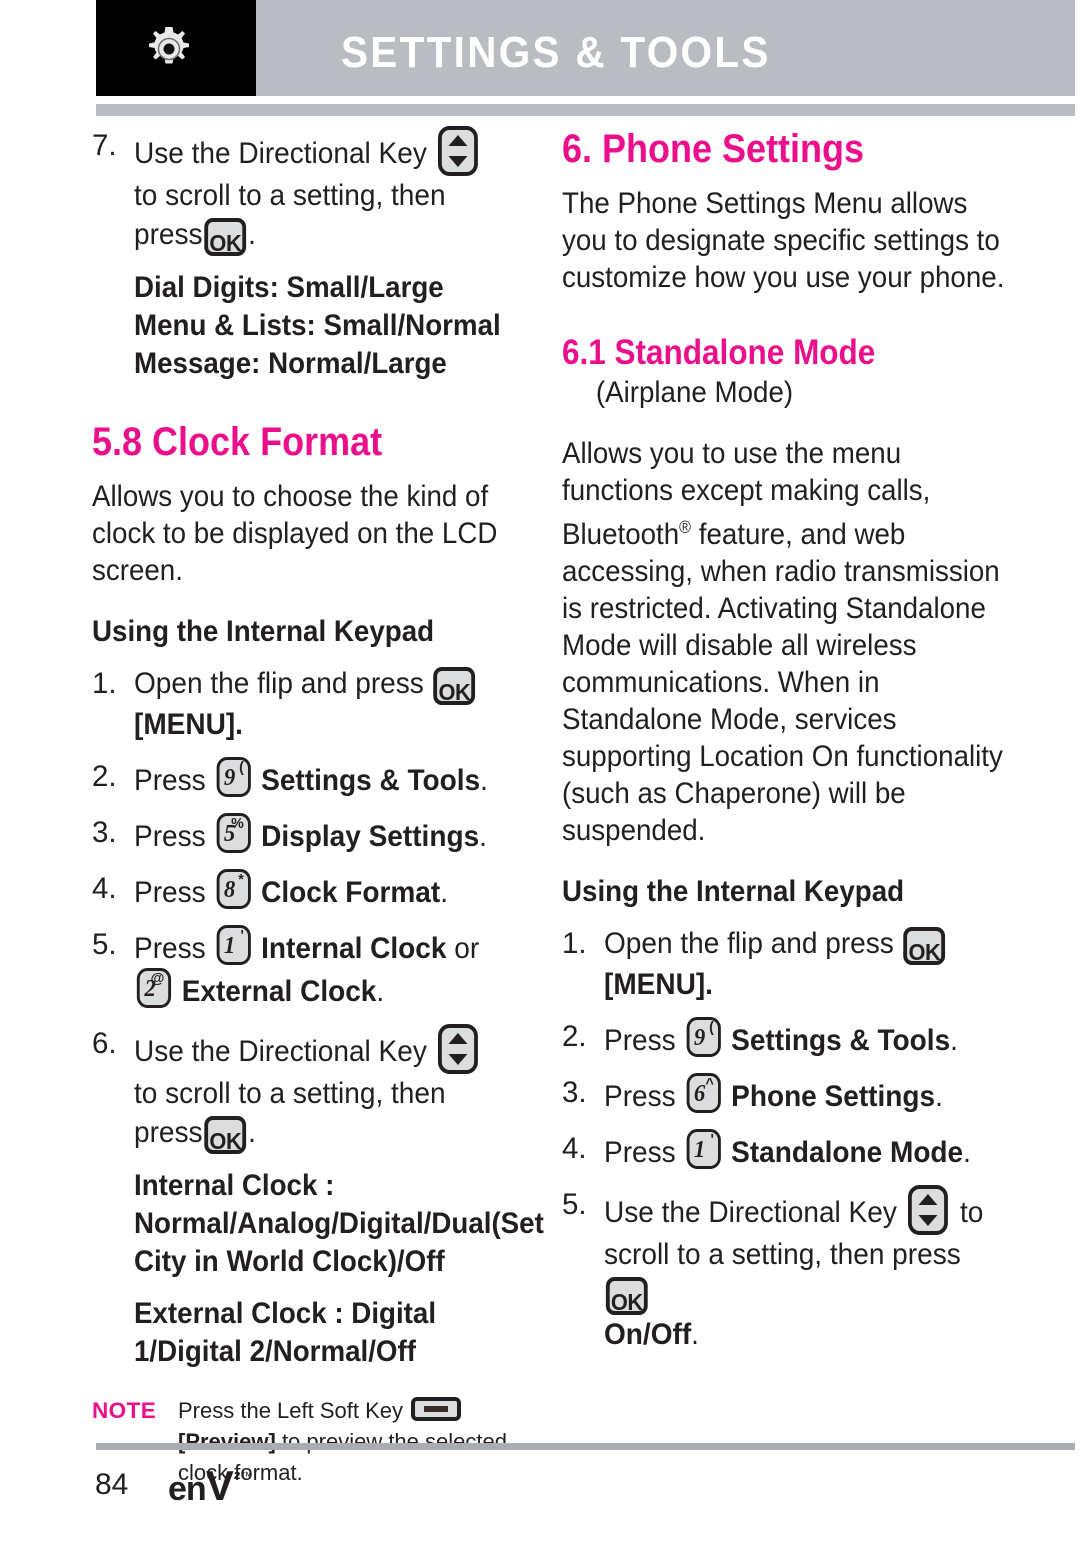 The width and height of the screenshot is (1080, 1552). I want to click on registered-mark-icon: ®, so click(685, 527).